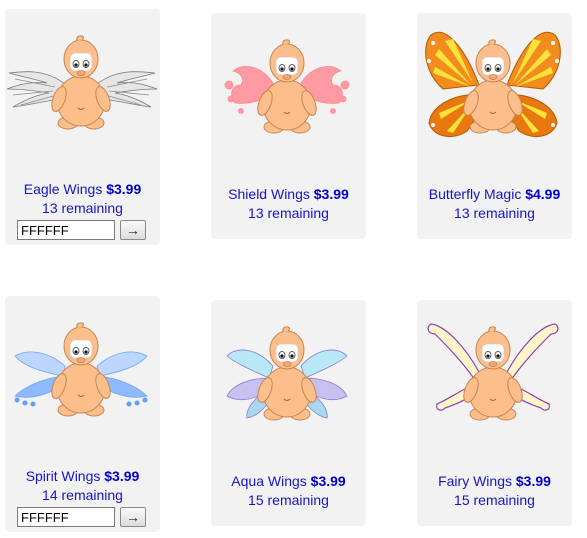  I want to click on product-title: Spirit Wings $3.99, so click(82, 476).